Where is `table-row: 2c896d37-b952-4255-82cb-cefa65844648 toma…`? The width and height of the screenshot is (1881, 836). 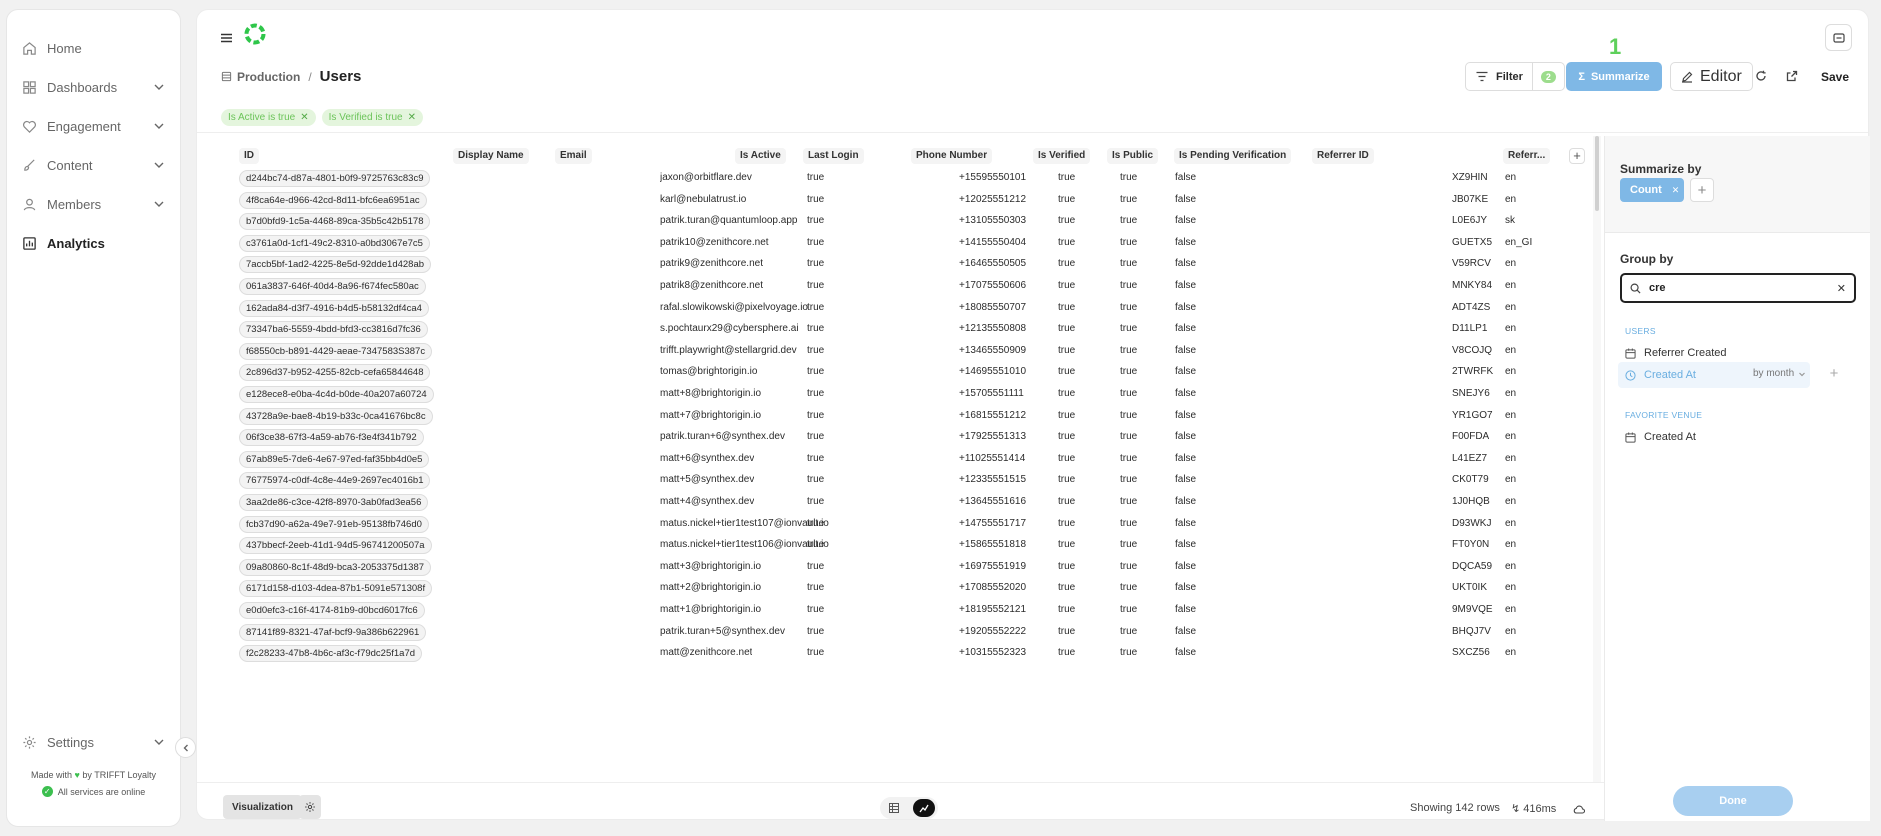
table-row: 2c896d37-b952-4255-82cb-cefa65844648 toma… is located at coordinates (892, 373).